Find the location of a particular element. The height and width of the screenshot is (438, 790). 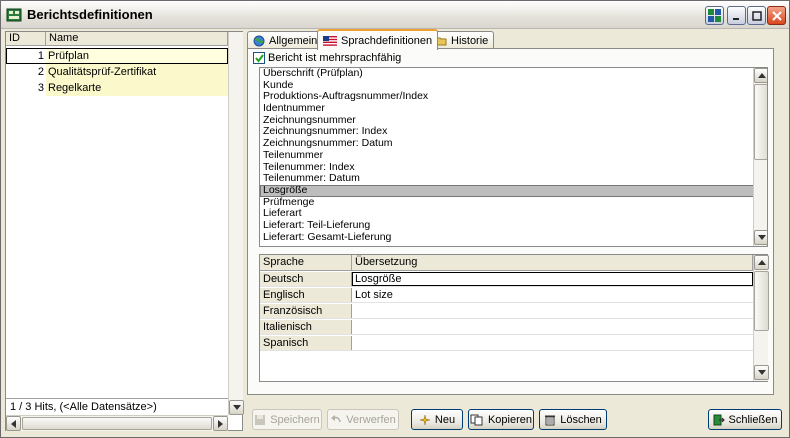

report-row-name: Prüfplan is located at coordinates (137, 56).